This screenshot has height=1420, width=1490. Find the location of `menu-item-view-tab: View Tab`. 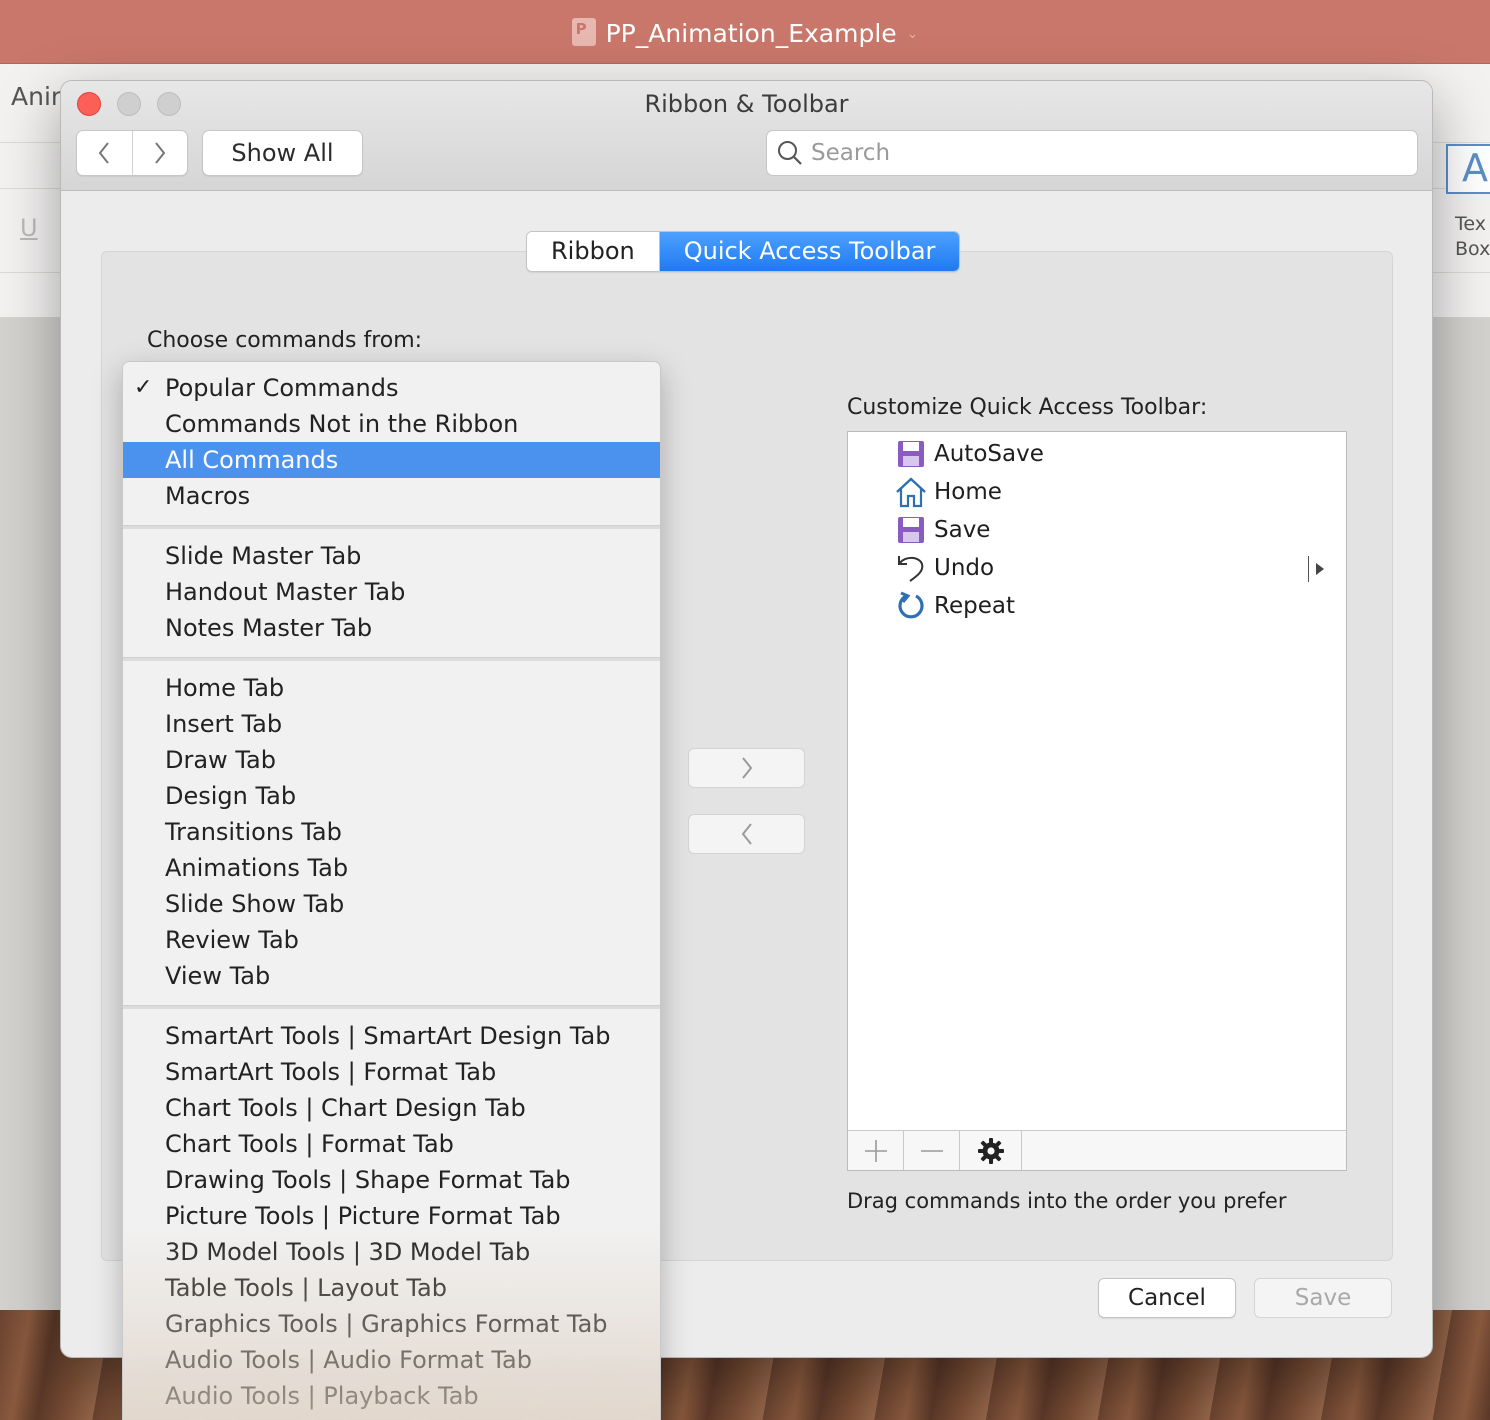

menu-item-view-tab: View Tab is located at coordinates (391, 976).